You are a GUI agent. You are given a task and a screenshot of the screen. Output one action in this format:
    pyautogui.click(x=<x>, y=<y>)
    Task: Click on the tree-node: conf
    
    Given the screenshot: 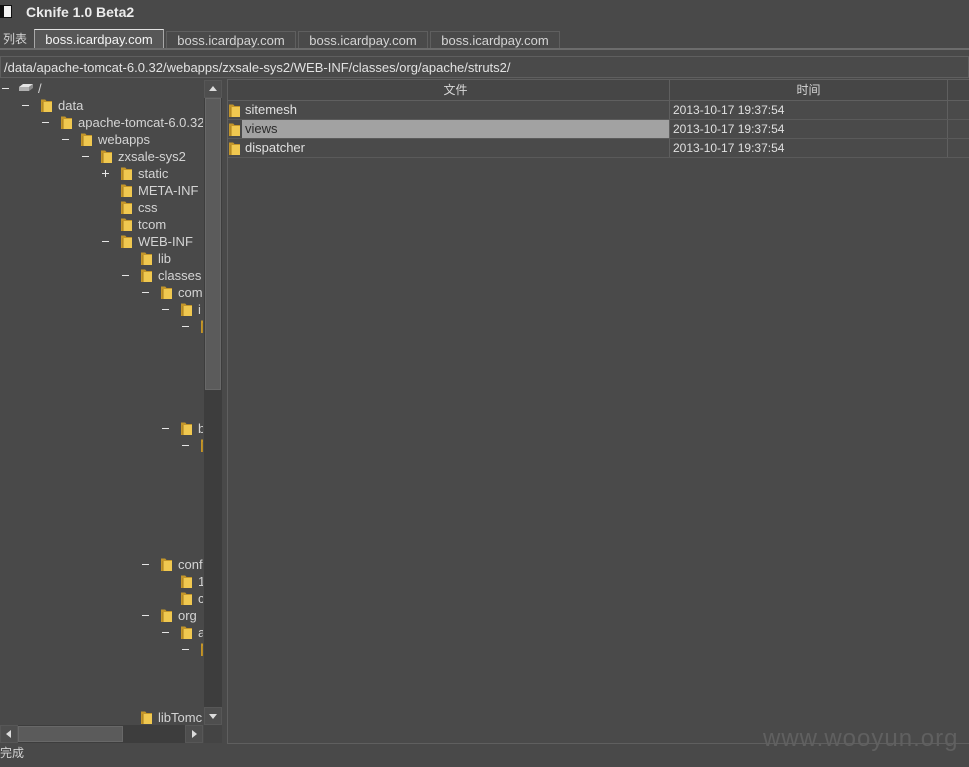 What is the action you would take?
    pyautogui.click(x=101, y=564)
    